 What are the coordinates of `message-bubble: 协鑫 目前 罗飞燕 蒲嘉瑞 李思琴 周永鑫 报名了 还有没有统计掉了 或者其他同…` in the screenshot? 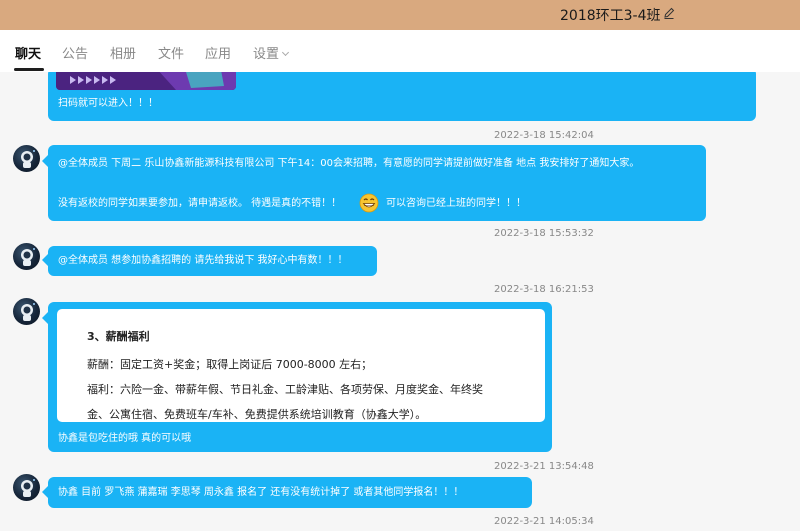 It's located at (287, 492).